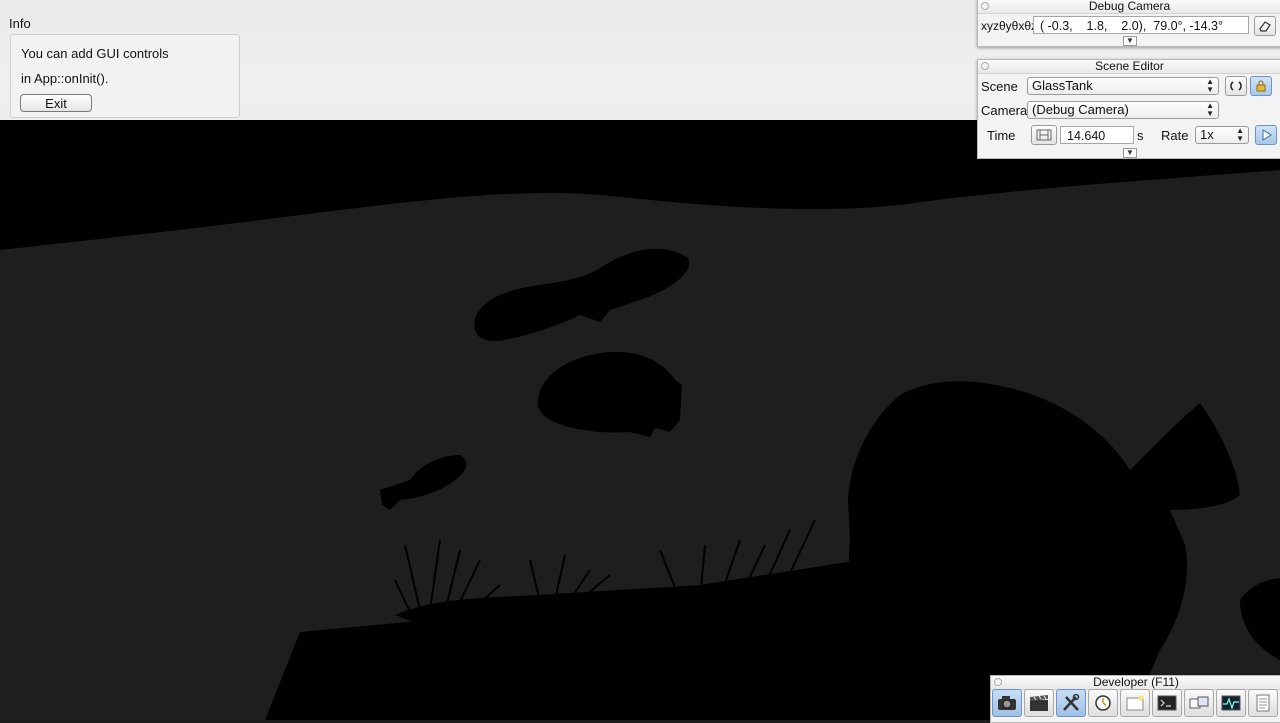  I want to click on reload-icon, so click(1236, 86).